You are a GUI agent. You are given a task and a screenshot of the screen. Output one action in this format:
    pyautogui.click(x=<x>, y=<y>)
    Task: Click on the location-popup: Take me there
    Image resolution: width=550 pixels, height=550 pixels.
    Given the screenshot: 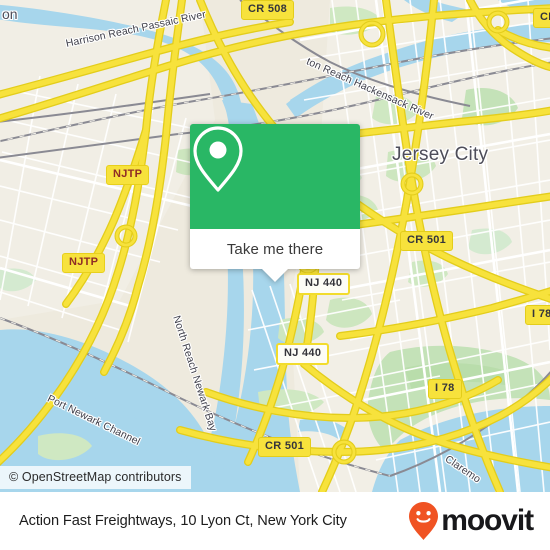 What is the action you would take?
    pyautogui.click(x=275, y=203)
    